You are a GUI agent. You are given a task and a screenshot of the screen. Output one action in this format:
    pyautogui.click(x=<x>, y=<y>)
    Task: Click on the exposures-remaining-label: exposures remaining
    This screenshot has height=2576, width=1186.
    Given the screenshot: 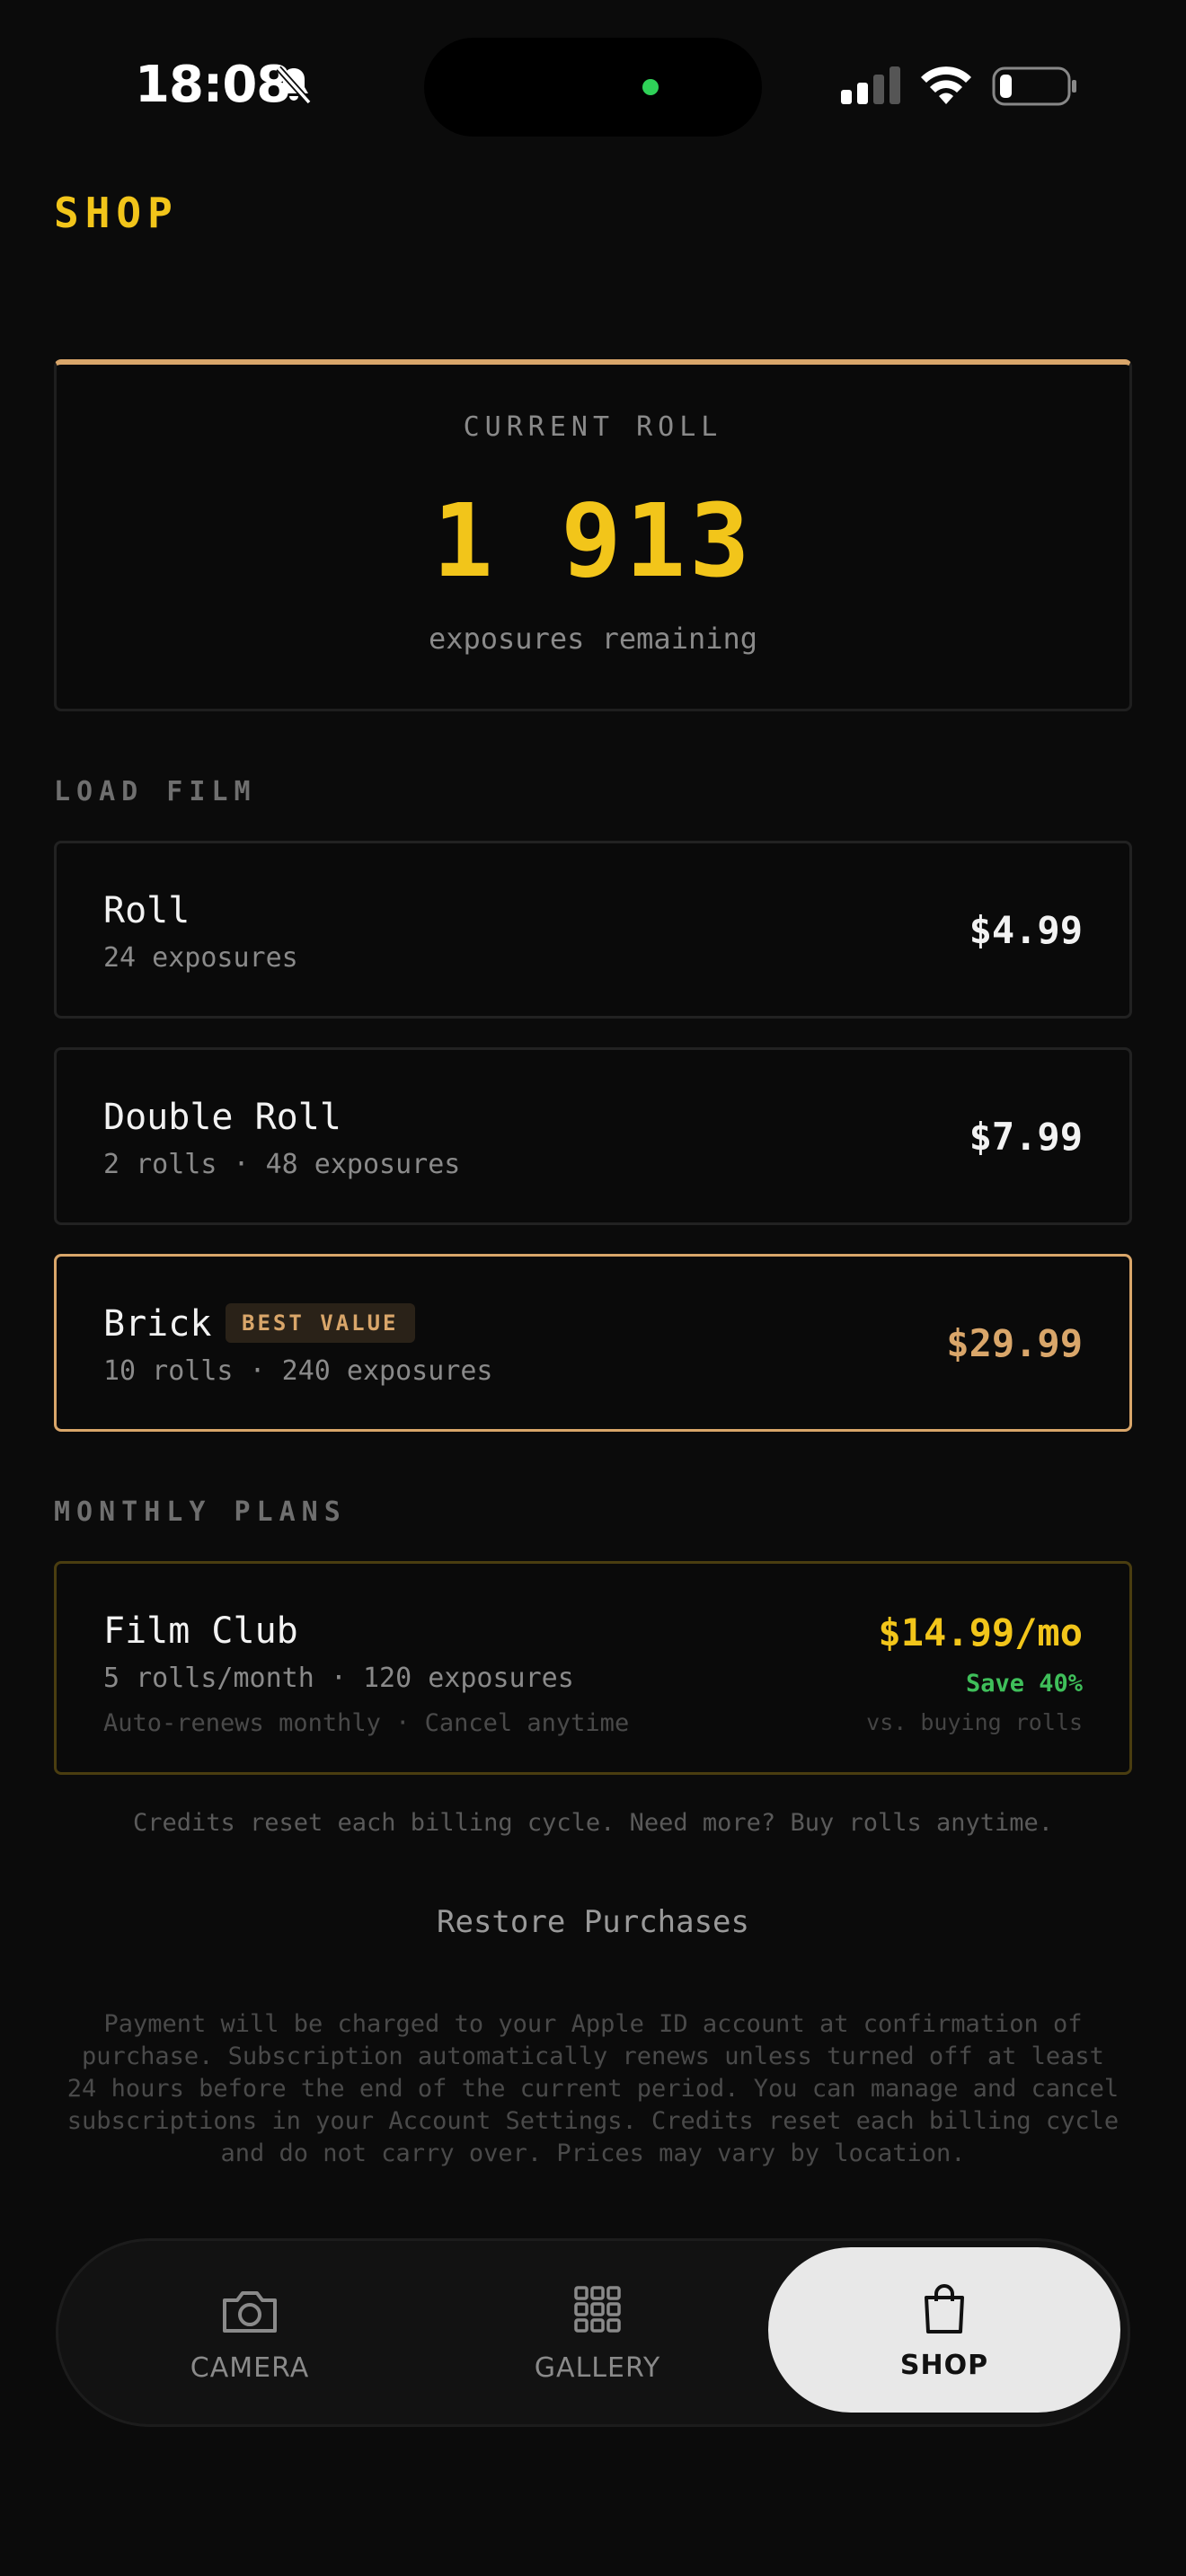 What is the action you would take?
    pyautogui.click(x=593, y=639)
    